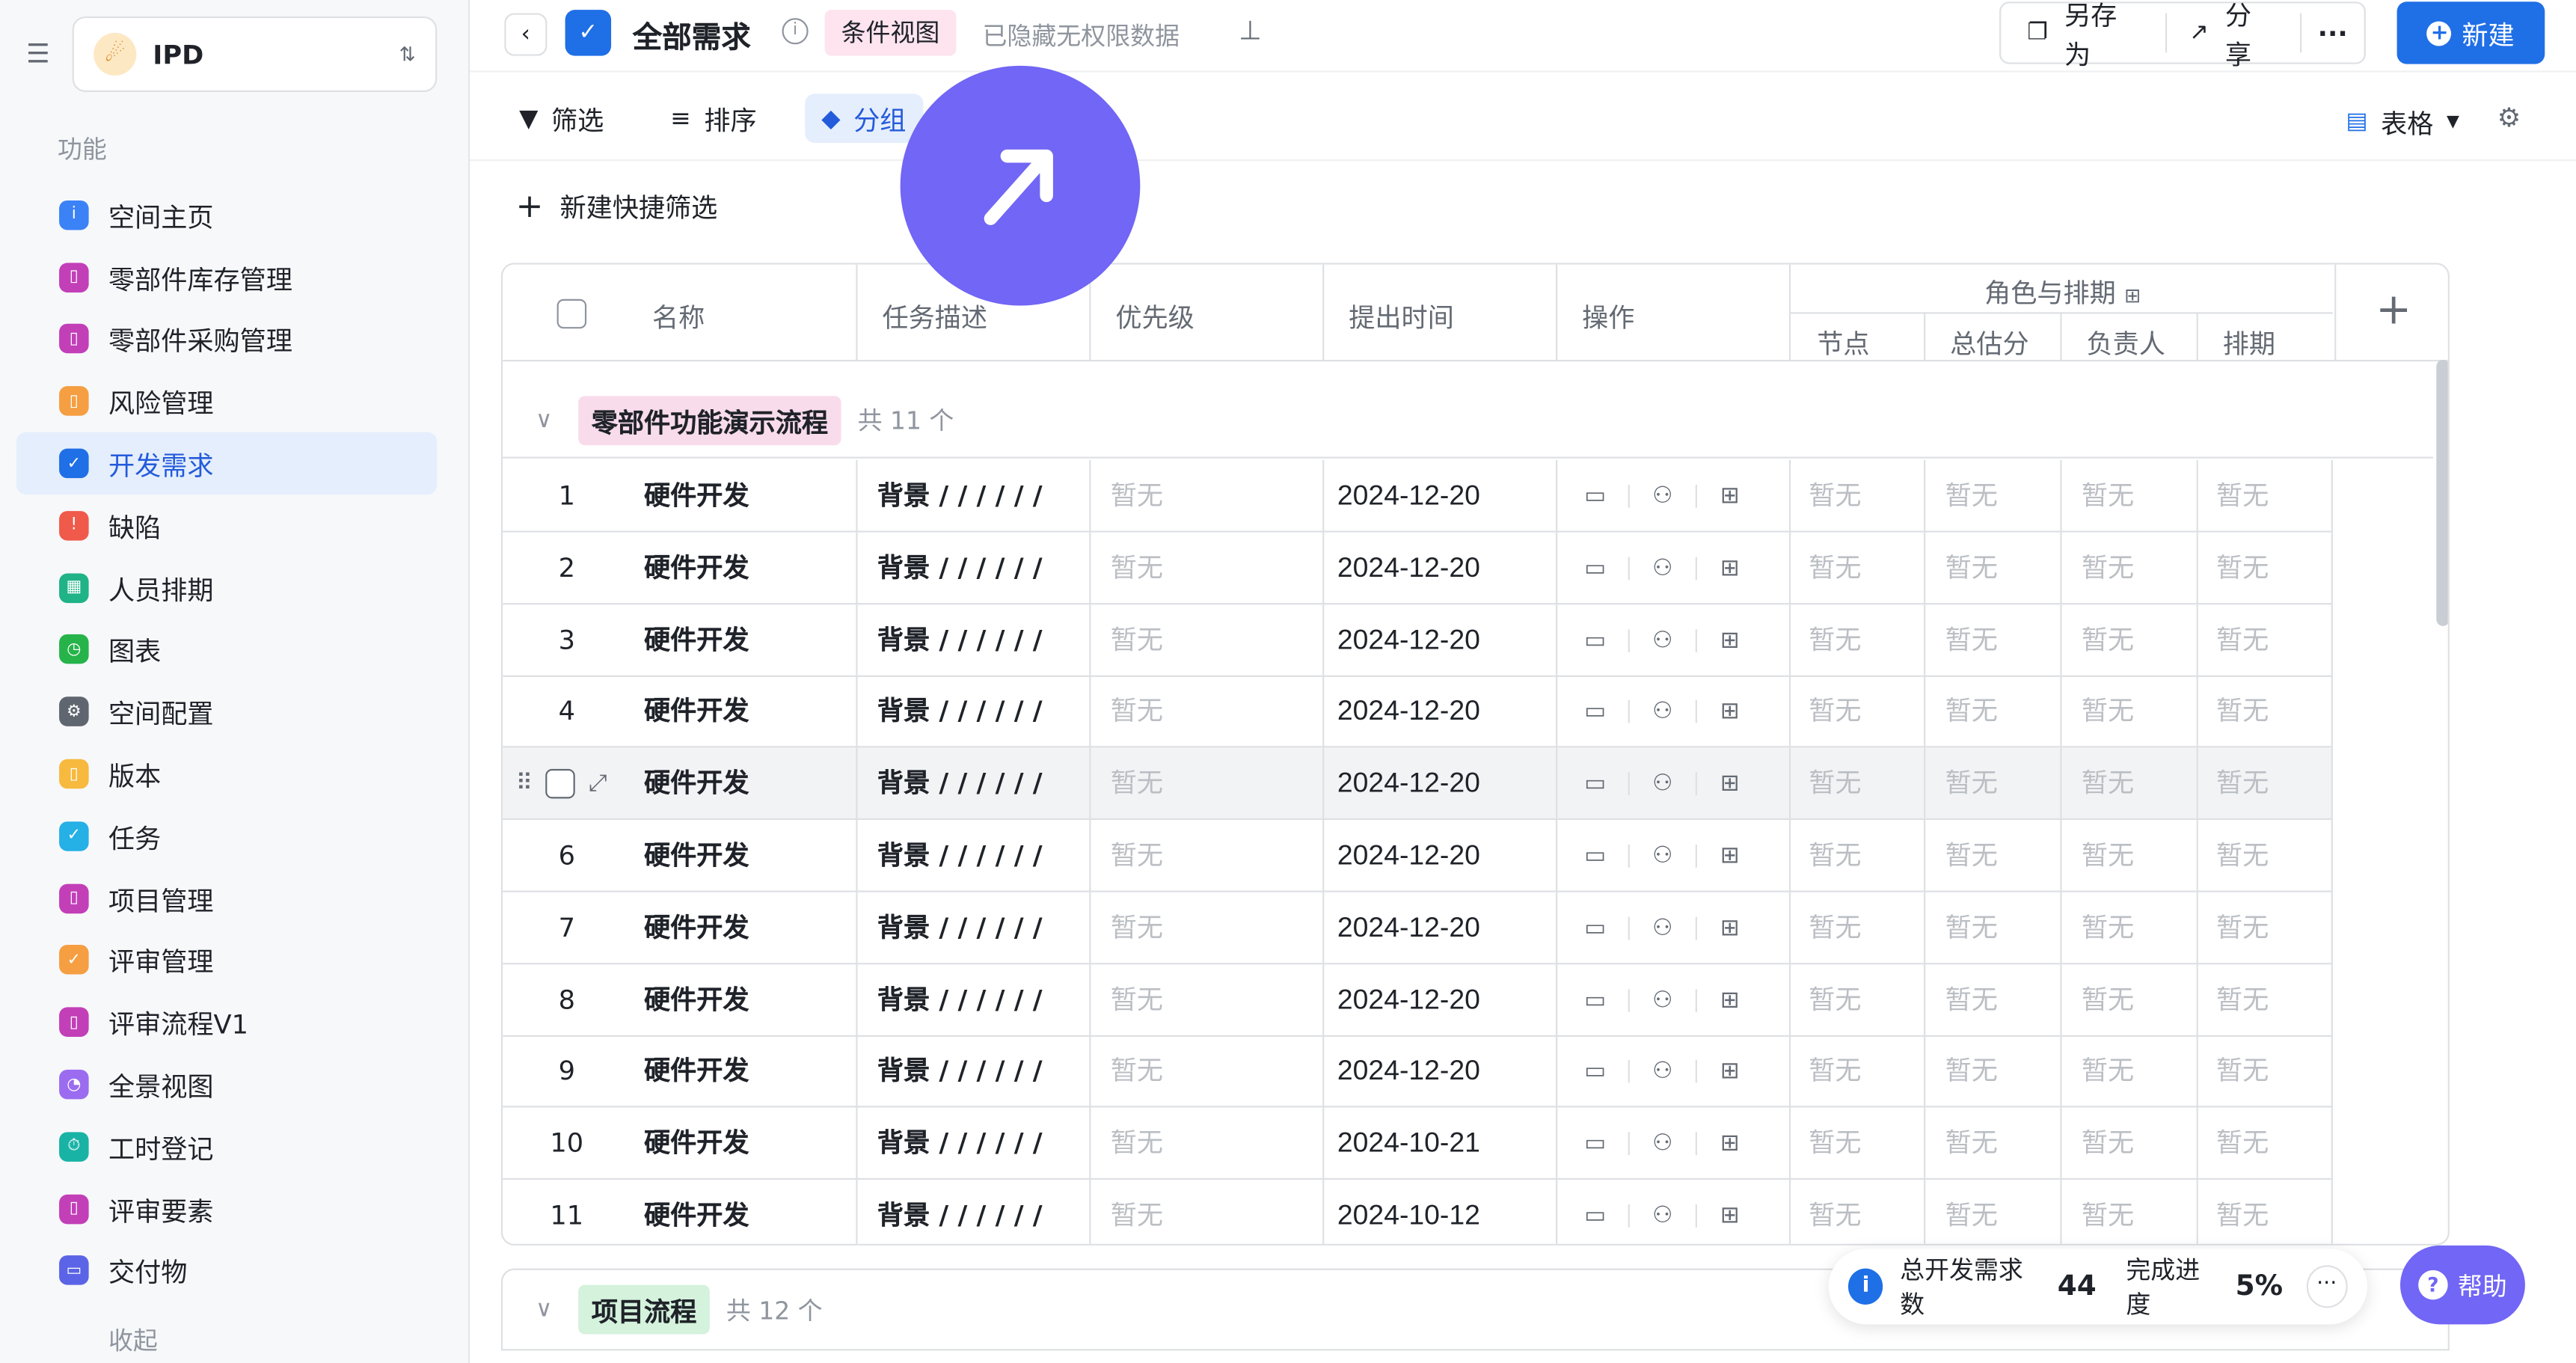  Describe the element at coordinates (2462, 1285) in the screenshot. I see `help-button: ? 帮助` at that location.